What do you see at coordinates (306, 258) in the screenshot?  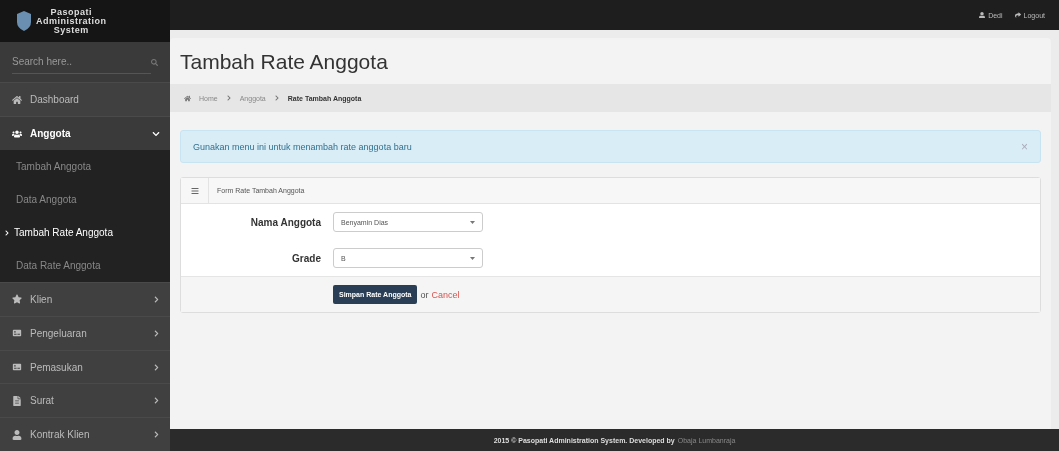 I see `field-label: Grade` at bounding box center [306, 258].